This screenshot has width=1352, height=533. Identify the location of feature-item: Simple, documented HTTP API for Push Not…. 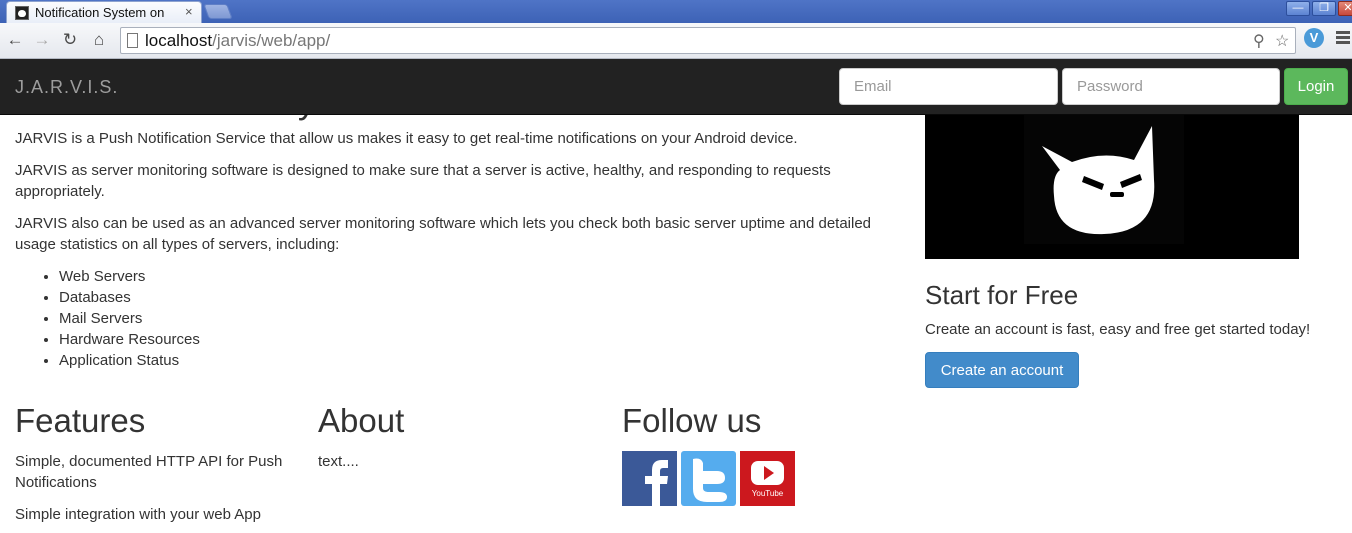
(149, 472).